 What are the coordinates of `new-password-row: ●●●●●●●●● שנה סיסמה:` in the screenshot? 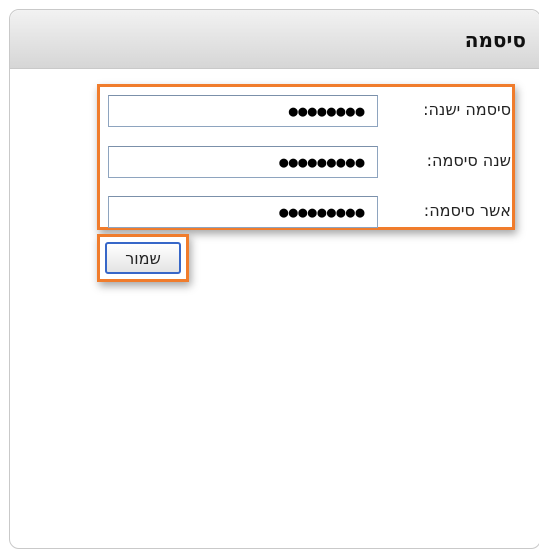 It's located at (310, 162).